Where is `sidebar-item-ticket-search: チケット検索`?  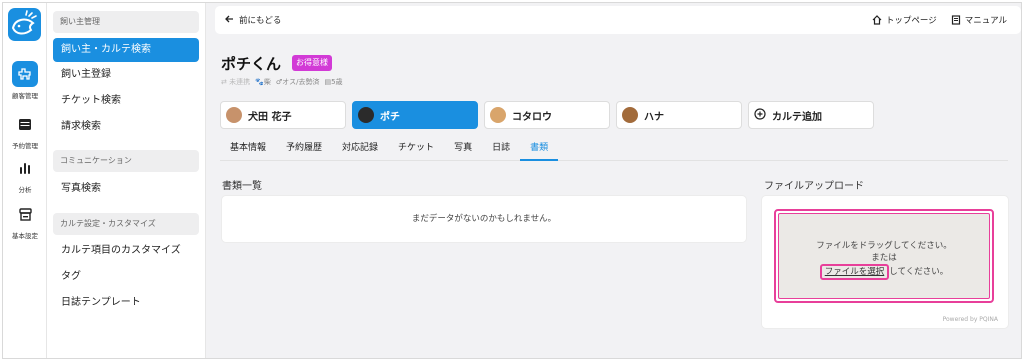
sidebar-item-ticket-search: チケット検索 is located at coordinates (126, 101).